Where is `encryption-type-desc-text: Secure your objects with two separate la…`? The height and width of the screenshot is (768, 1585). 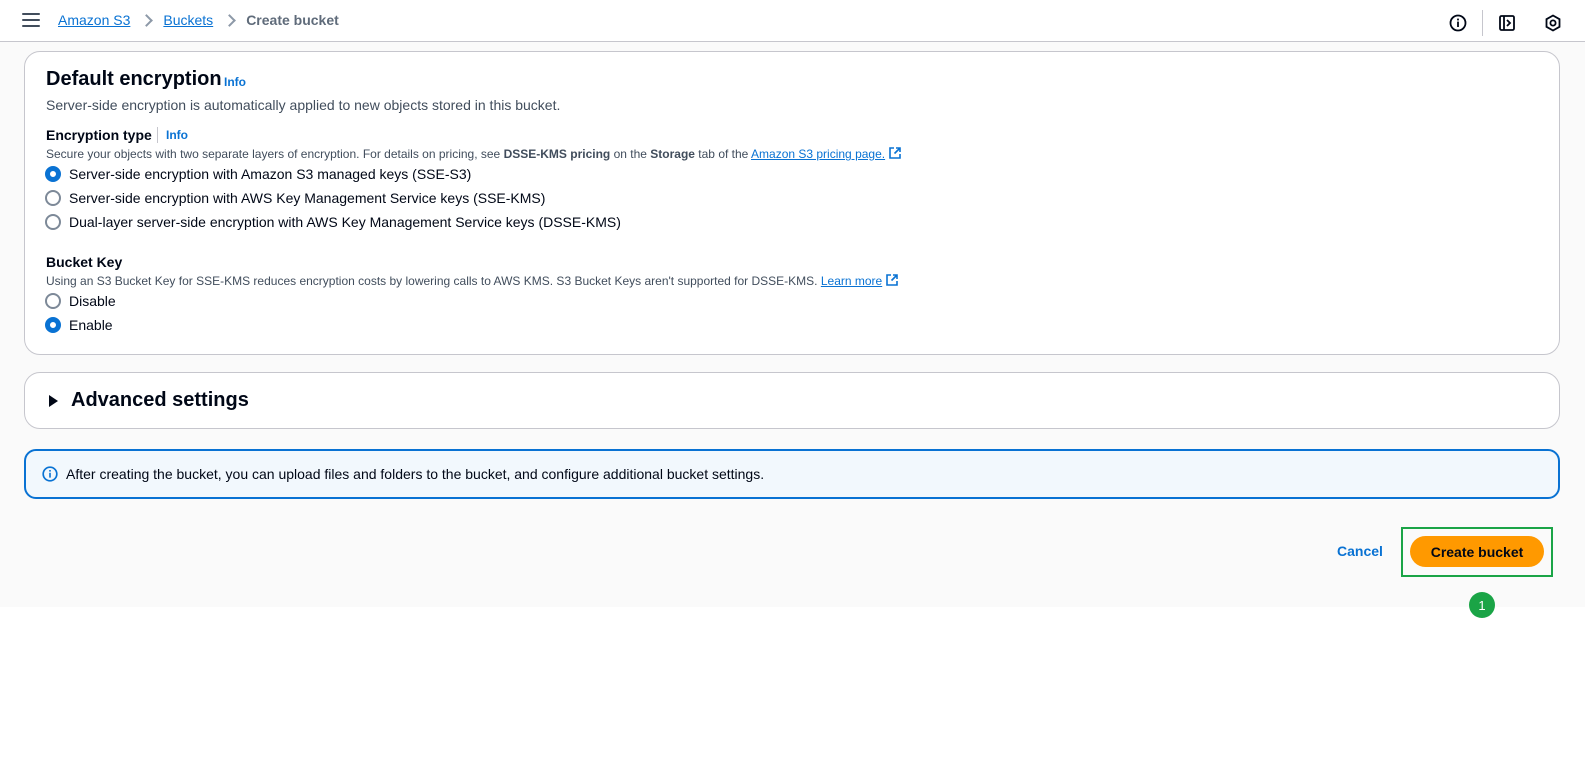
encryption-type-desc-text: Secure your objects with two separate la… is located at coordinates (275, 154).